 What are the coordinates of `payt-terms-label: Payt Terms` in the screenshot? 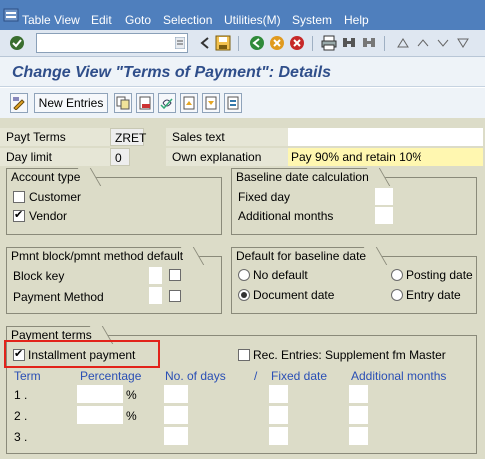 It's located at (55, 137).